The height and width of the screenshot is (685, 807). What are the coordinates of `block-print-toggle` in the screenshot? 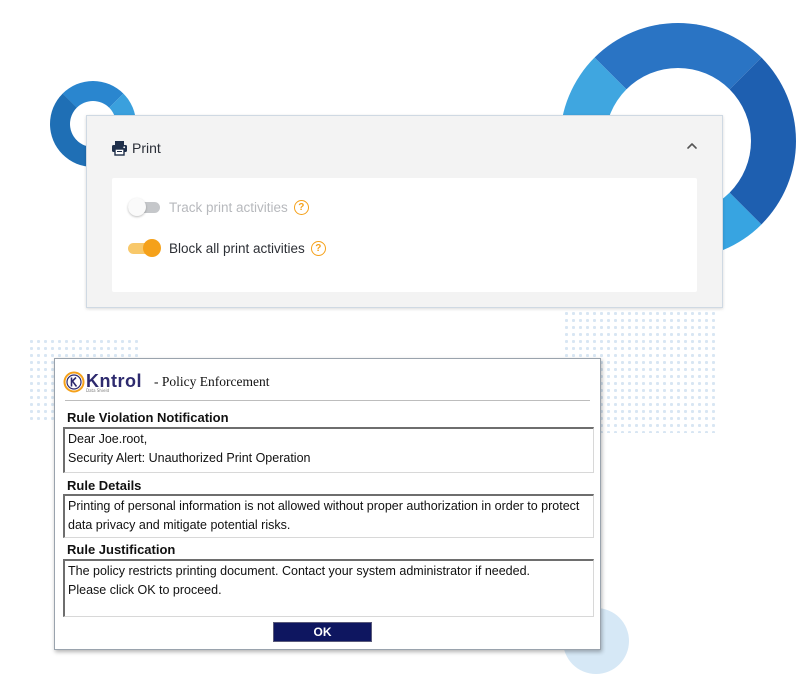 It's located at (145, 248).